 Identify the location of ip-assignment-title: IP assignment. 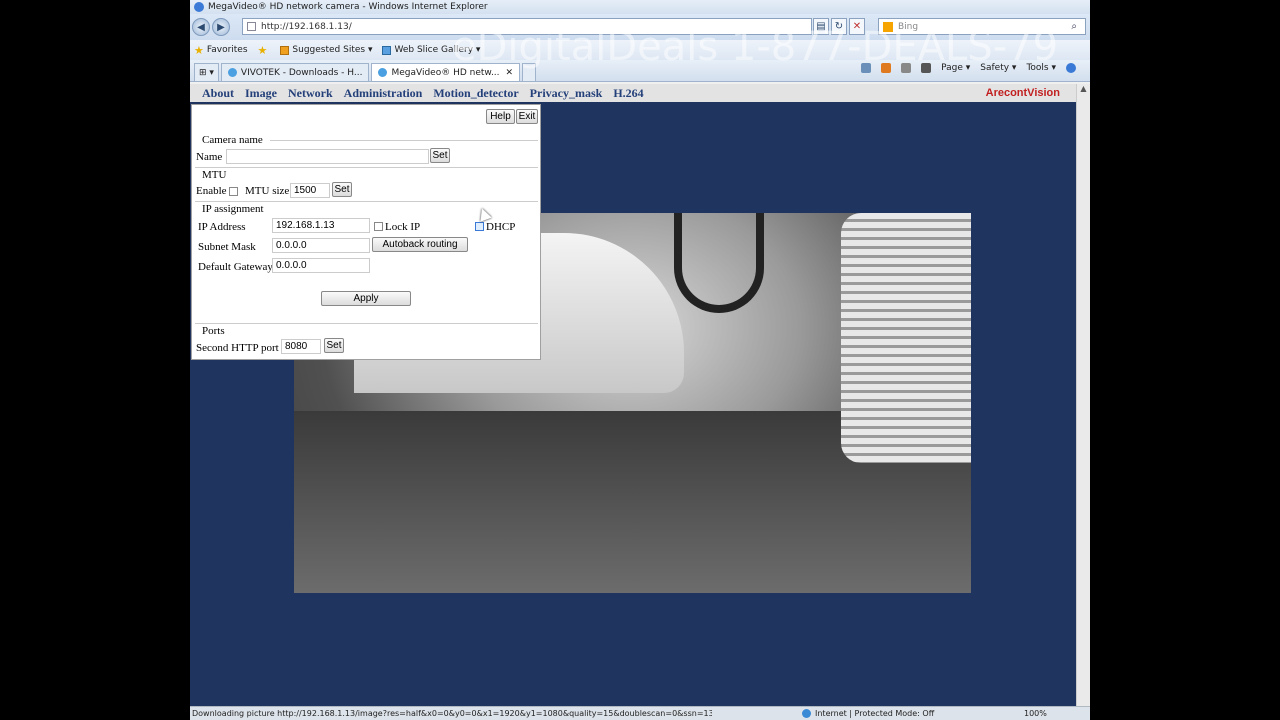
(233, 209).